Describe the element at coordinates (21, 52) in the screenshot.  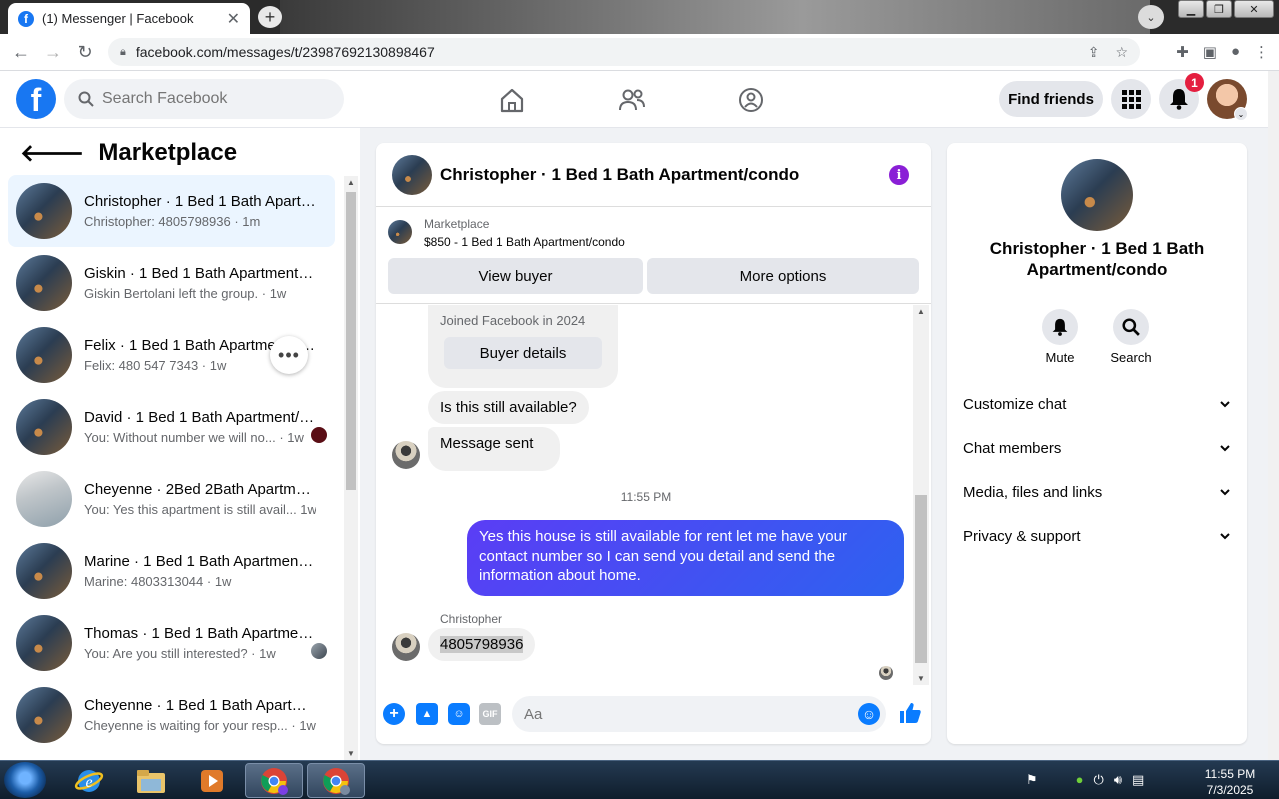
I see `back-arrow-icon: ←` at that location.